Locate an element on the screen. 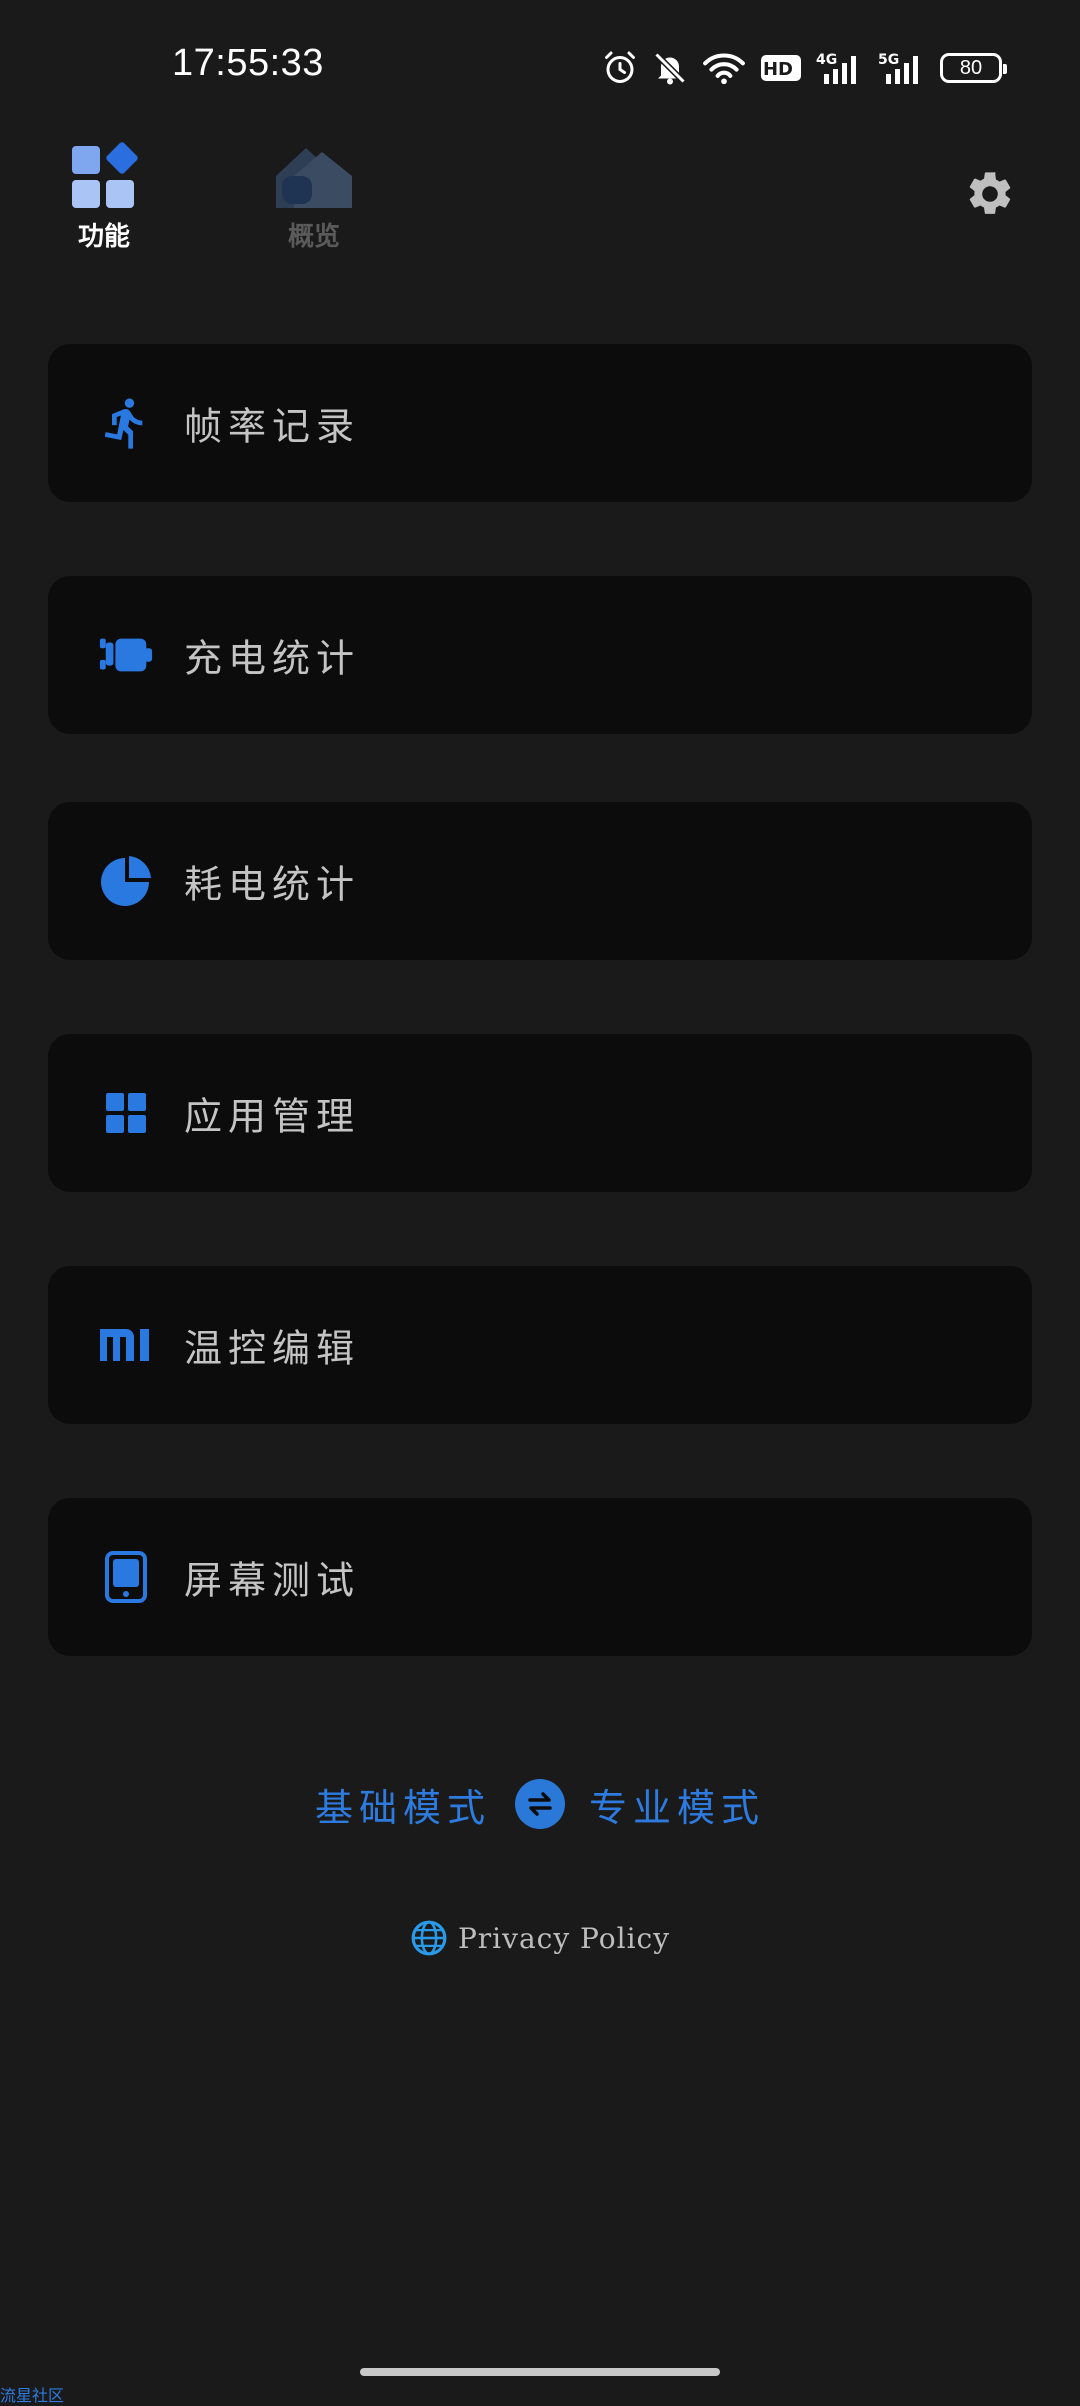  pie-chart-icon is located at coordinates (126, 881).